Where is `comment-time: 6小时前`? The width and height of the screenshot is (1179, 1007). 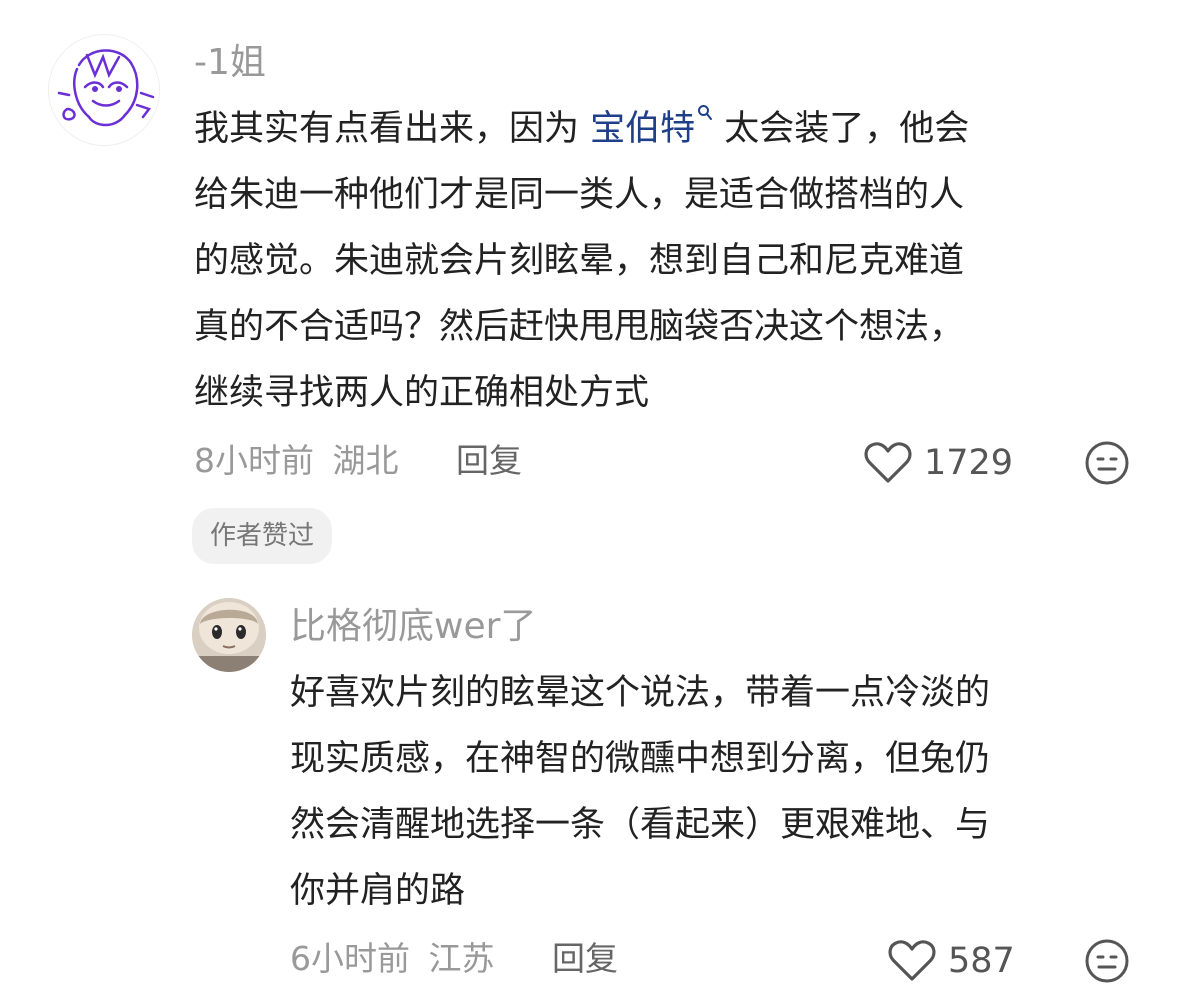
comment-time: 6小时前 is located at coordinates (350, 958).